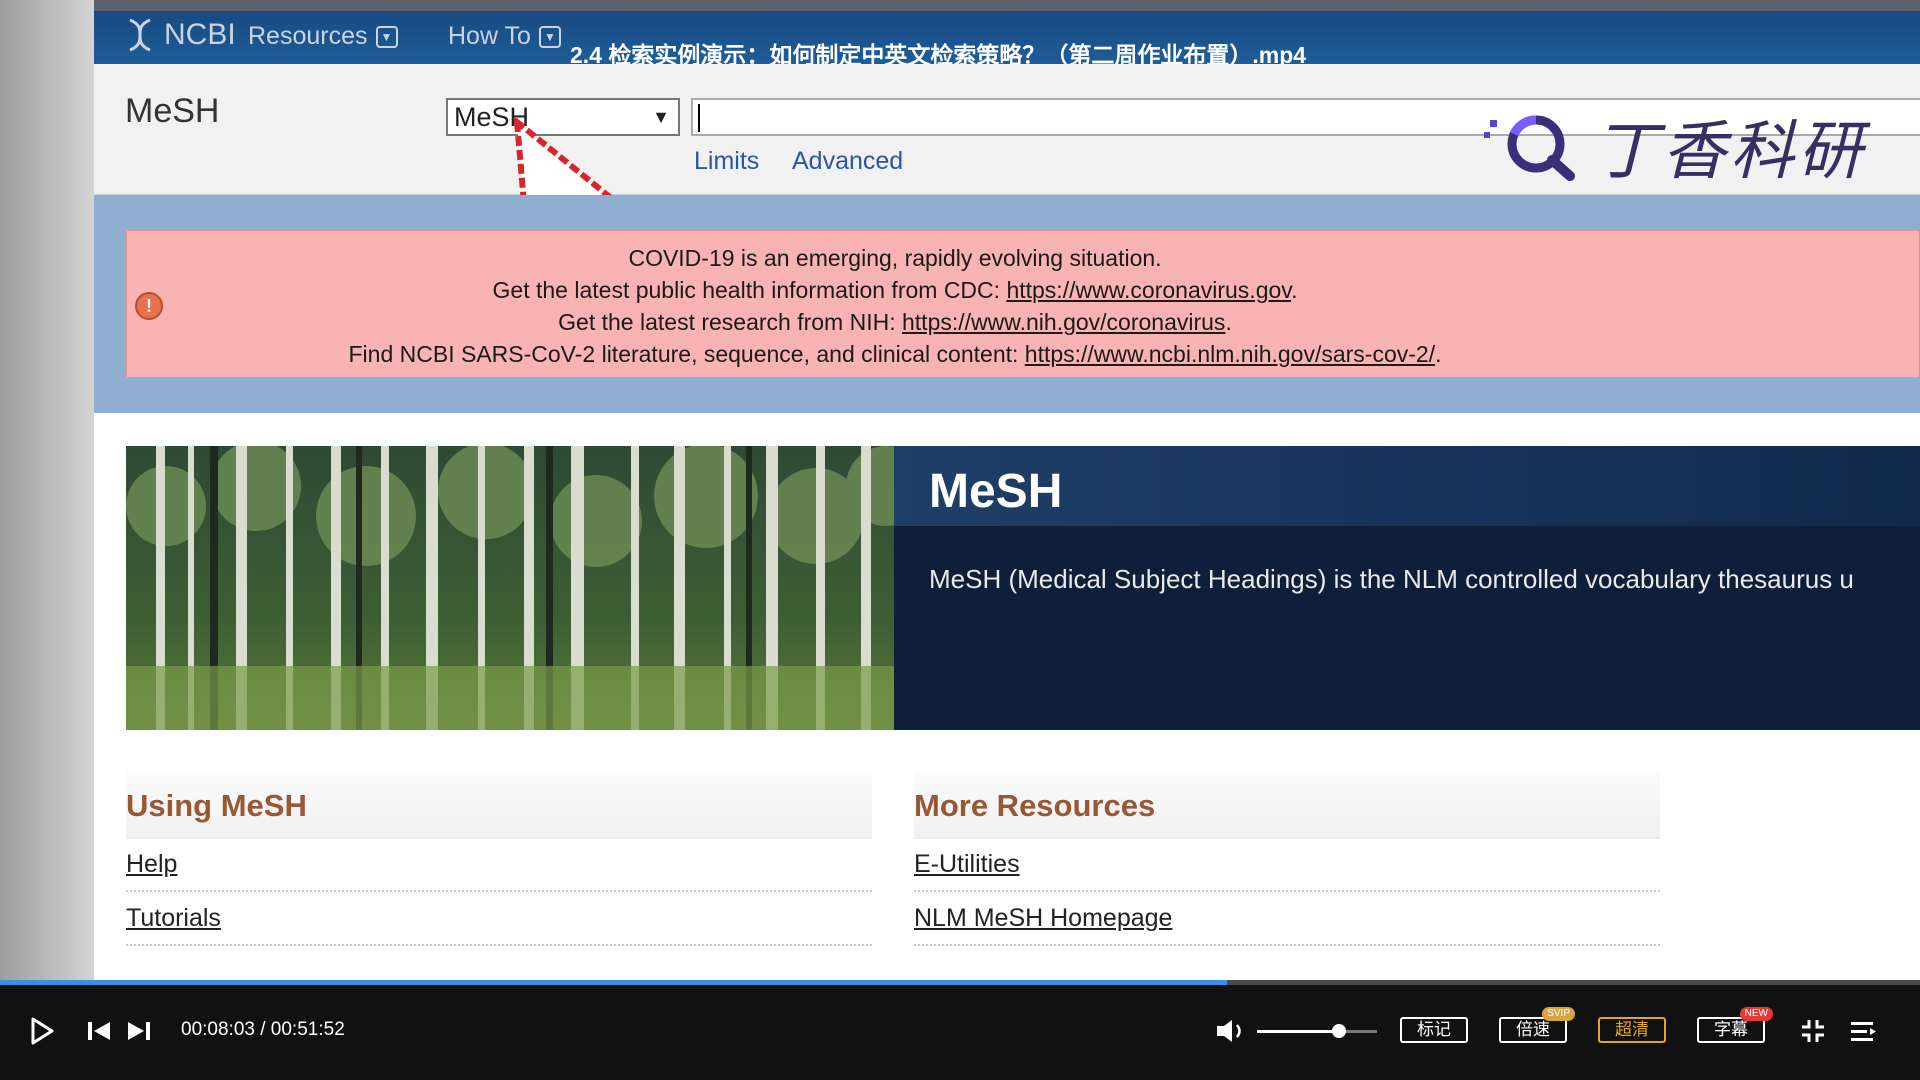  Describe the element at coordinates (1298, 1031) in the screenshot. I see `volume-fill` at that location.